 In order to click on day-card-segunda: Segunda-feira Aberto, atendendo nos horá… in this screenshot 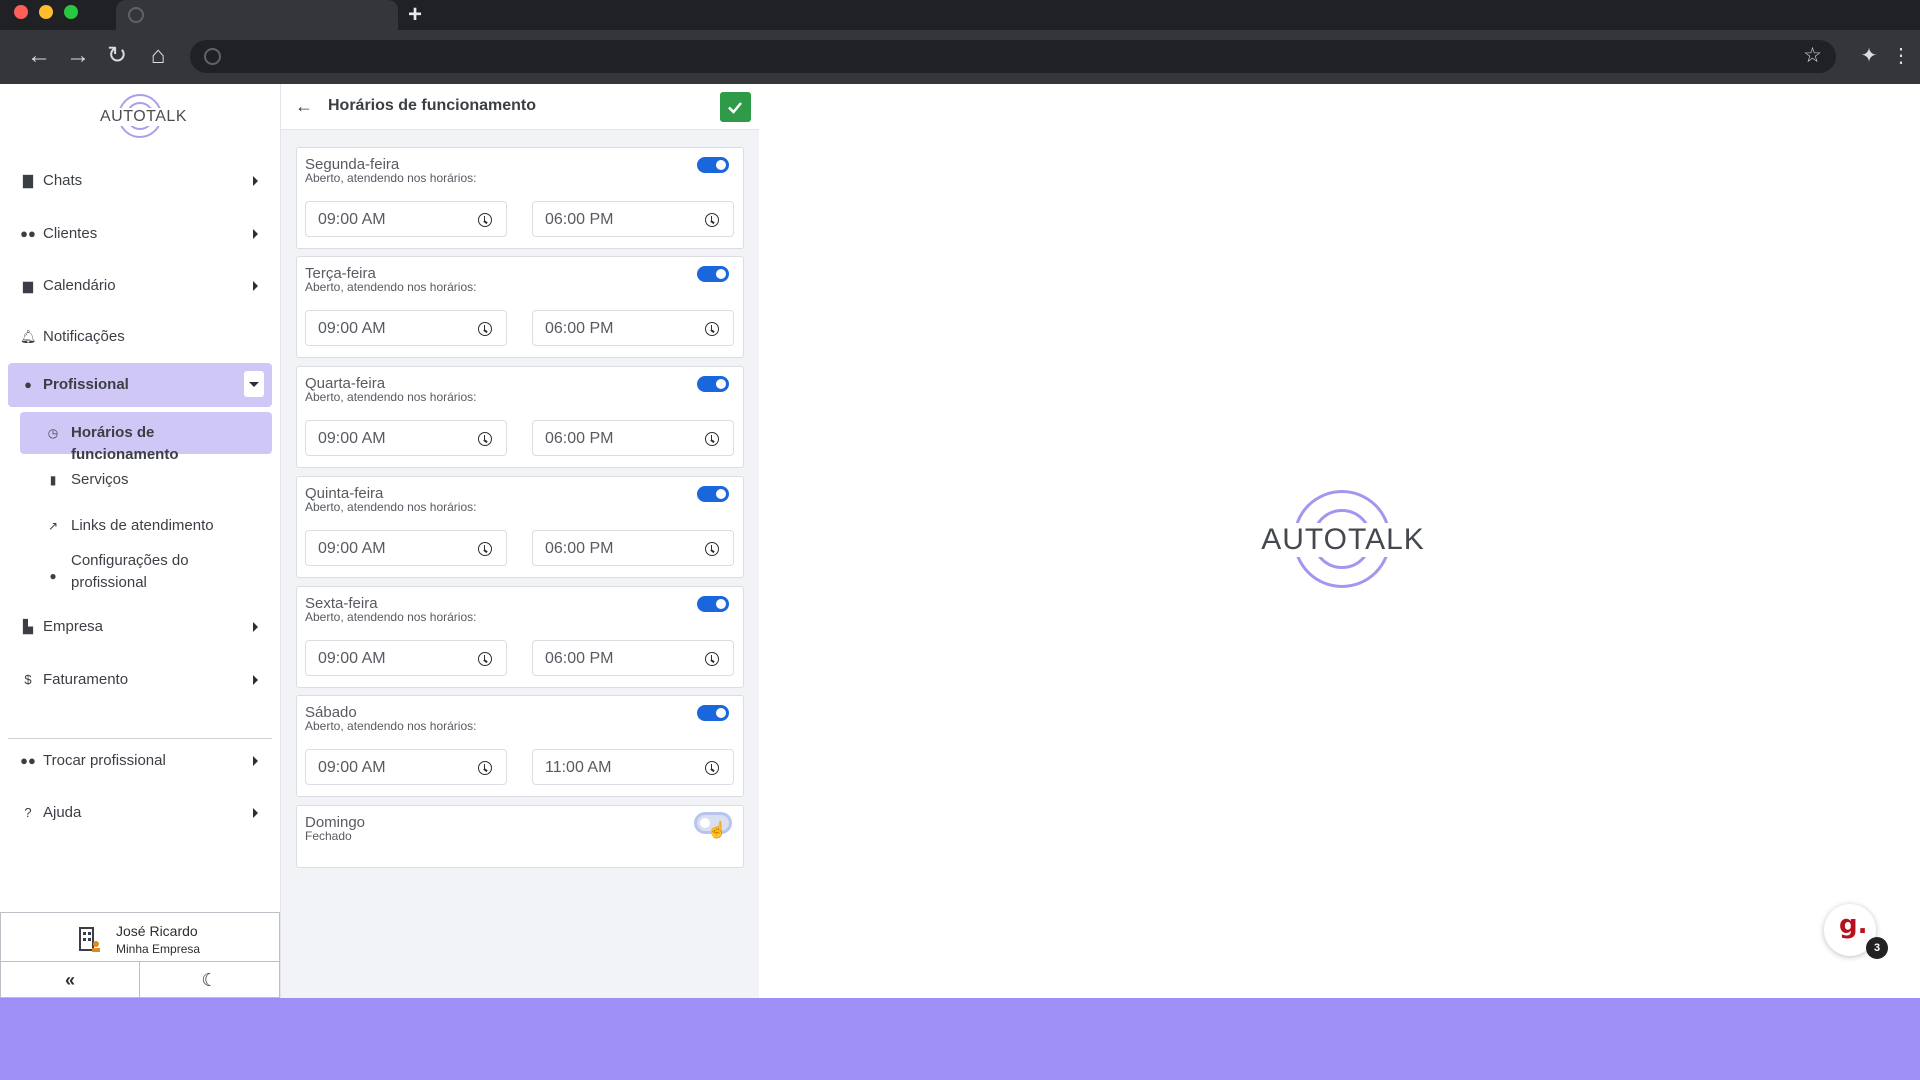, I will do `click(520, 198)`.